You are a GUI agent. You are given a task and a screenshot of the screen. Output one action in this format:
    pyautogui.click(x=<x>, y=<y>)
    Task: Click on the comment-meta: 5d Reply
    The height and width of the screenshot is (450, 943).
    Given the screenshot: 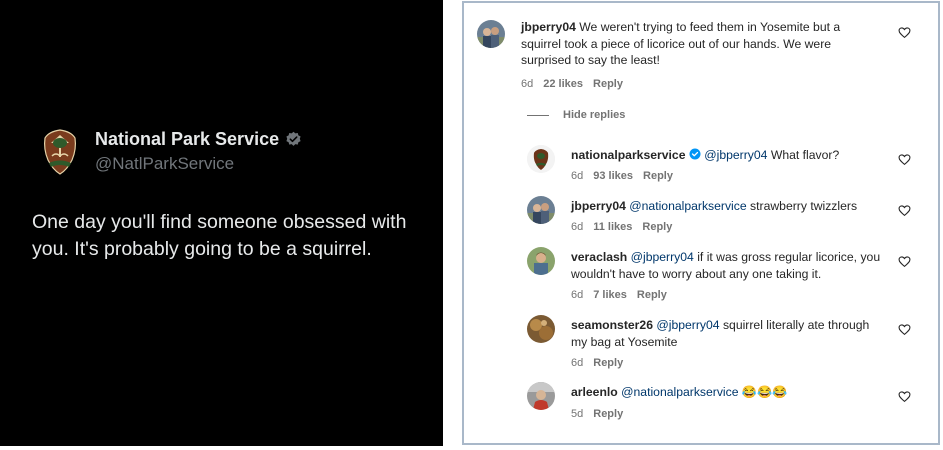 What is the action you would take?
    pyautogui.click(x=597, y=414)
    